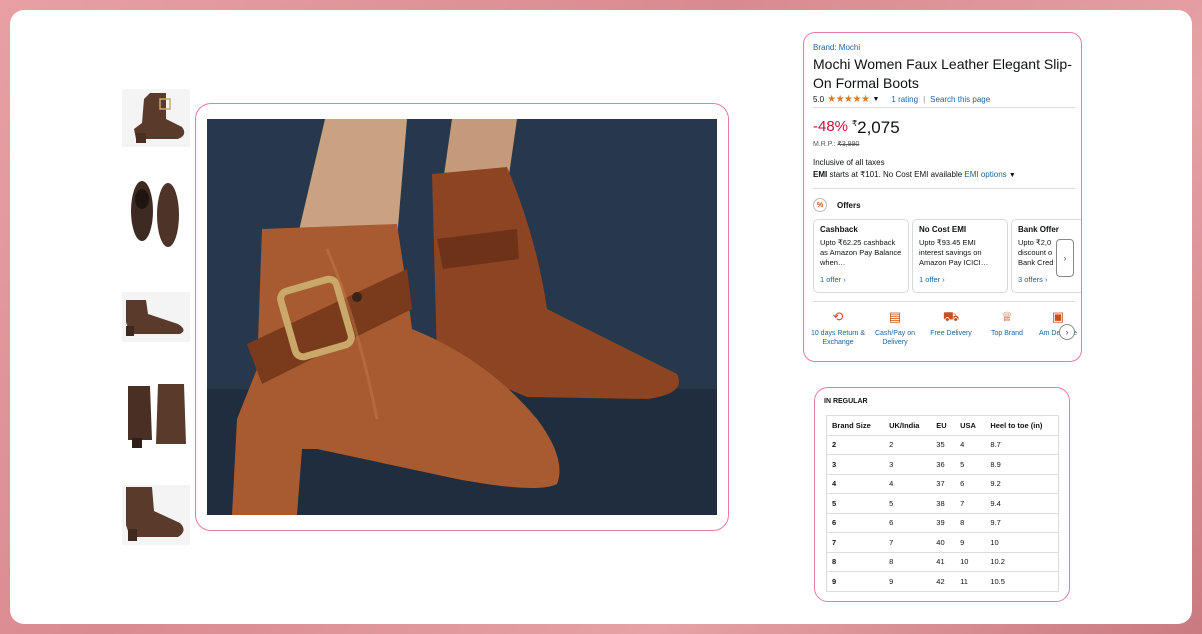 This screenshot has height=634, width=1202. What do you see at coordinates (855, 425) in the screenshot?
I see `column-header: Brand Size` at bounding box center [855, 425].